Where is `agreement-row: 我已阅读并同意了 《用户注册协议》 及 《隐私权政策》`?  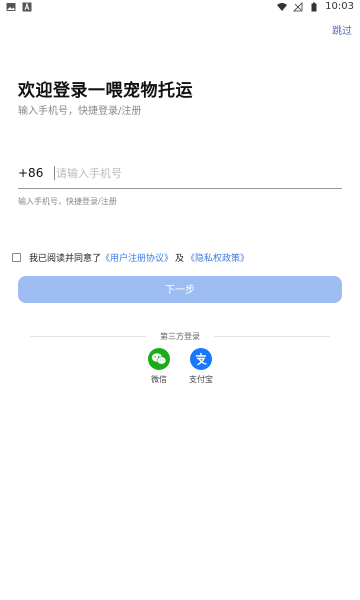 agreement-row: 我已阅读并同意了 《用户注册协议》 及 《隐私权政策》 is located at coordinates (130, 257).